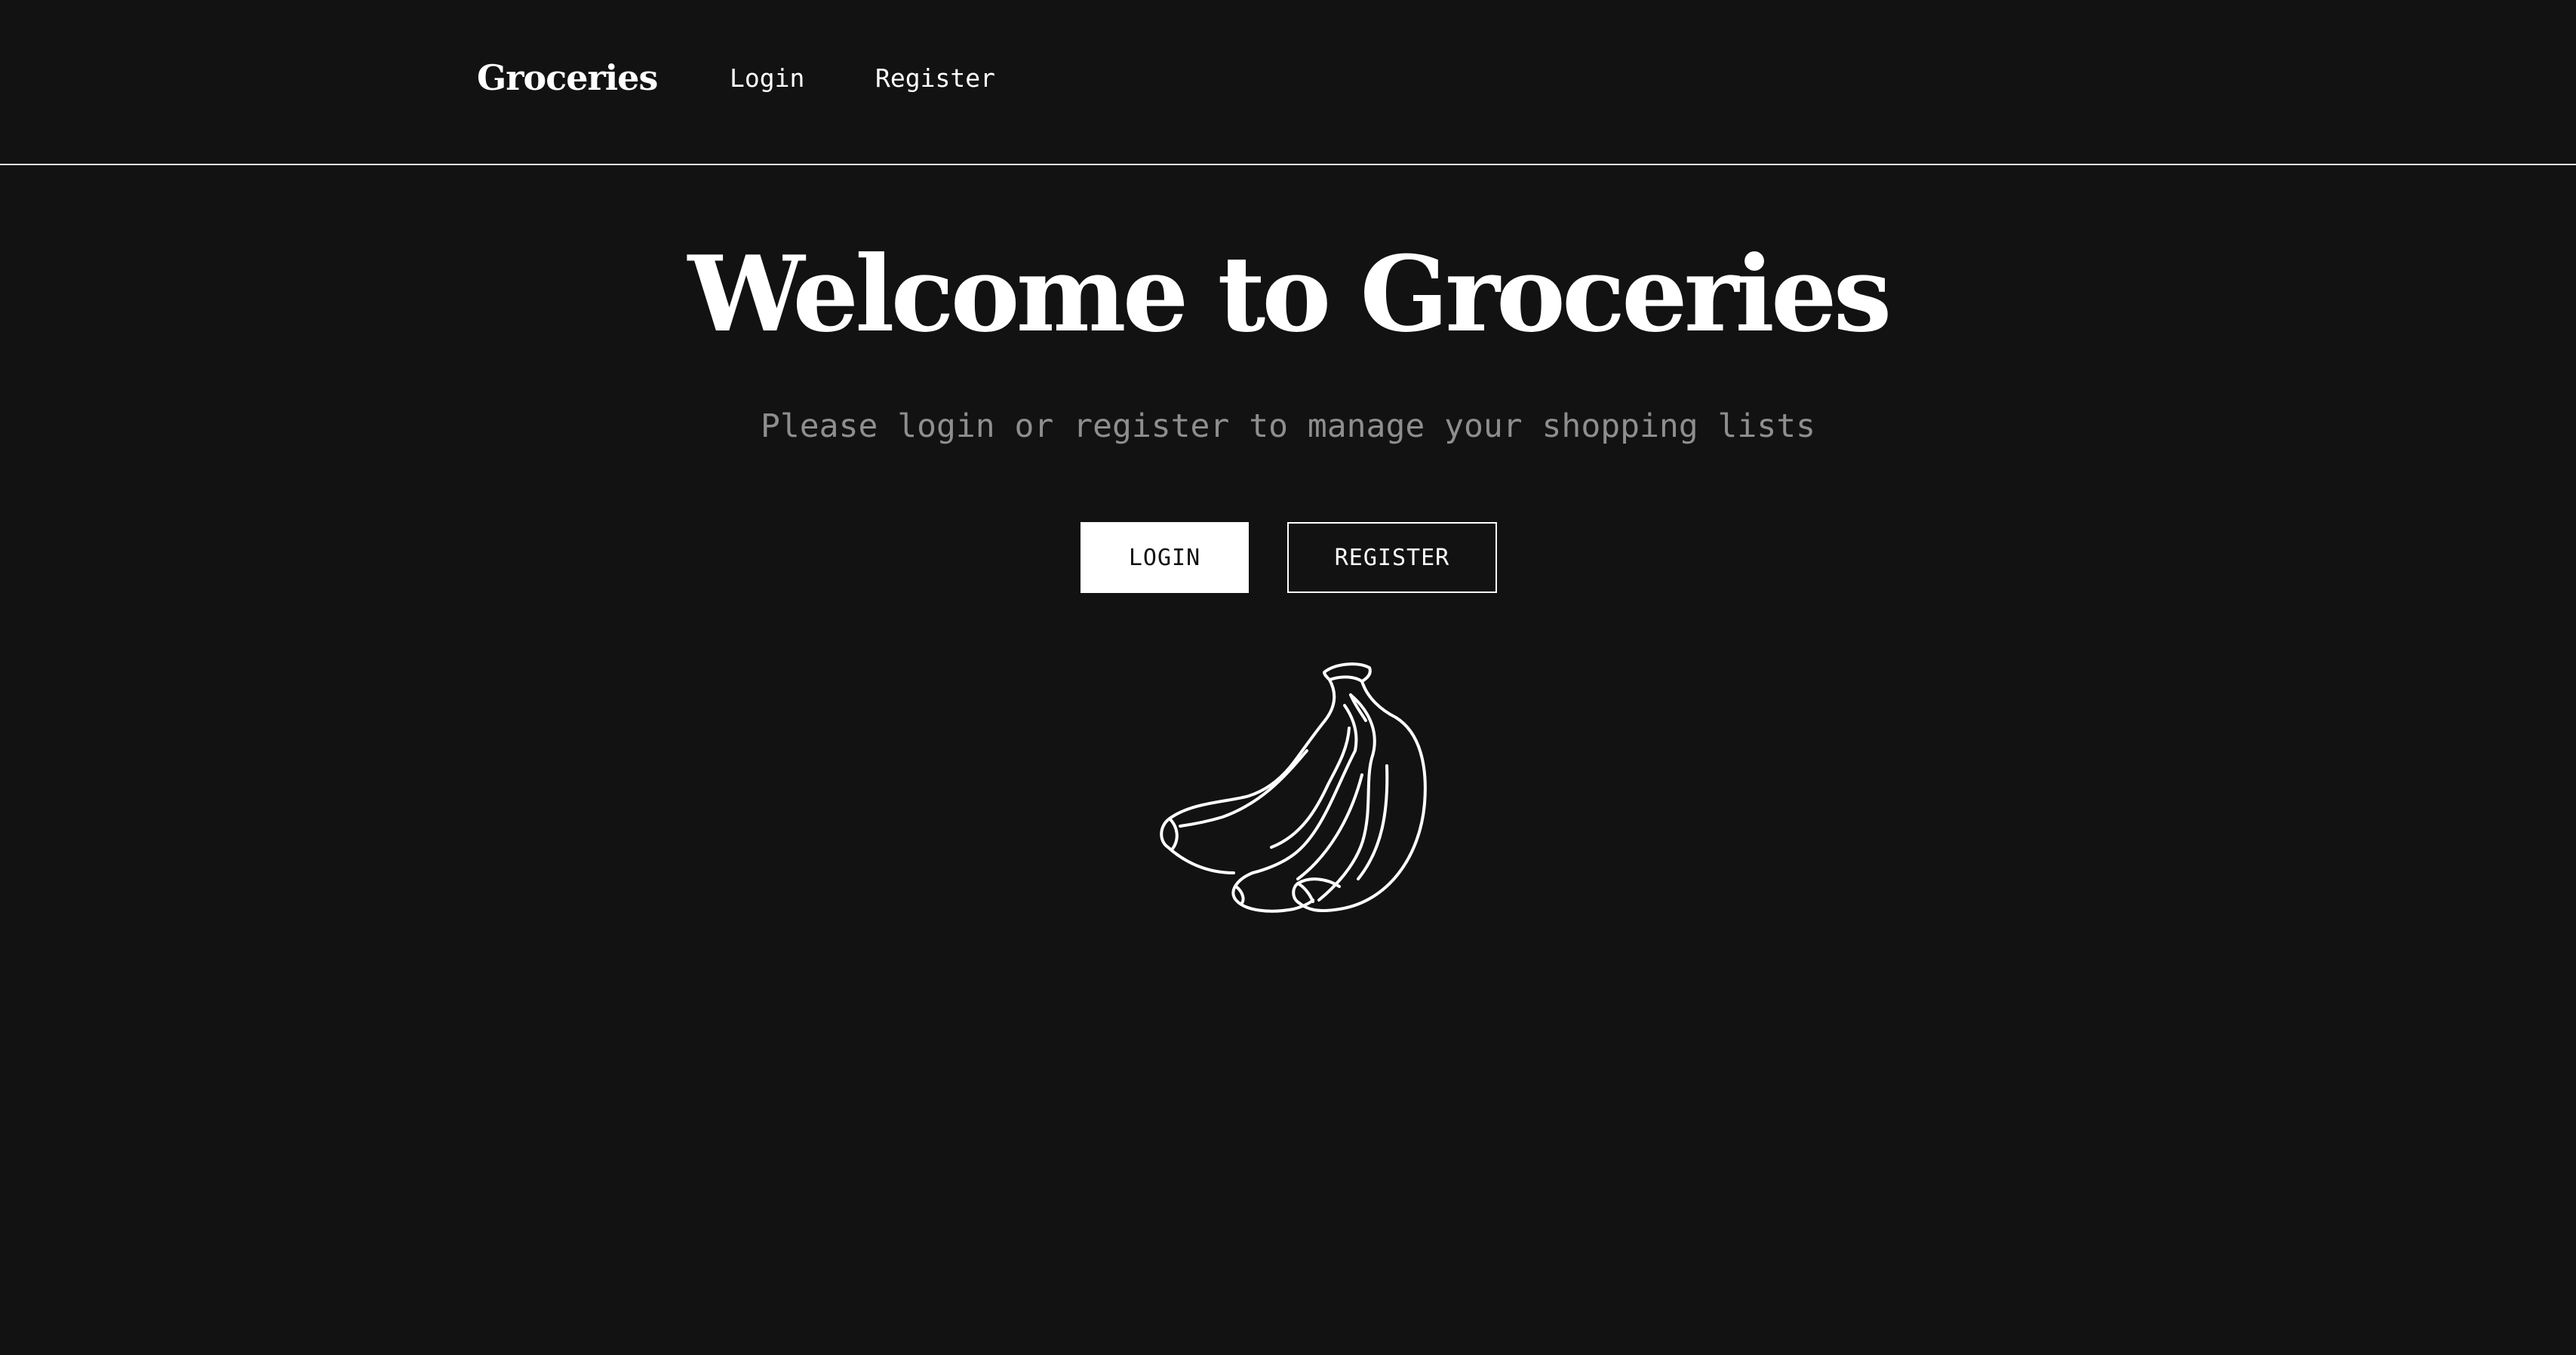 The height and width of the screenshot is (1355, 2576). What do you see at coordinates (935, 79) in the screenshot?
I see `nav-register-link: Register` at bounding box center [935, 79].